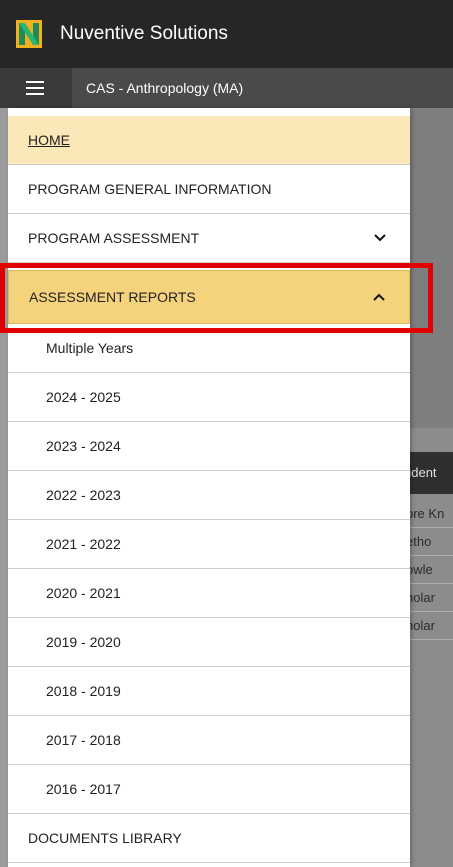 This screenshot has width=453, height=867. I want to click on sub-item-report-year: 2017 - 2018, so click(209, 740).